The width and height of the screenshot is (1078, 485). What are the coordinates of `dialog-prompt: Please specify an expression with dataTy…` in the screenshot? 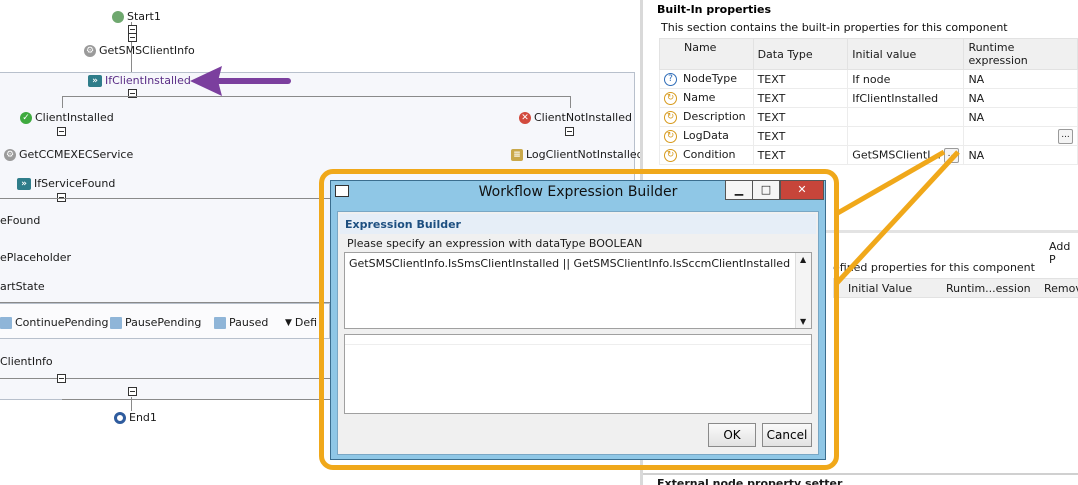 It's located at (495, 243).